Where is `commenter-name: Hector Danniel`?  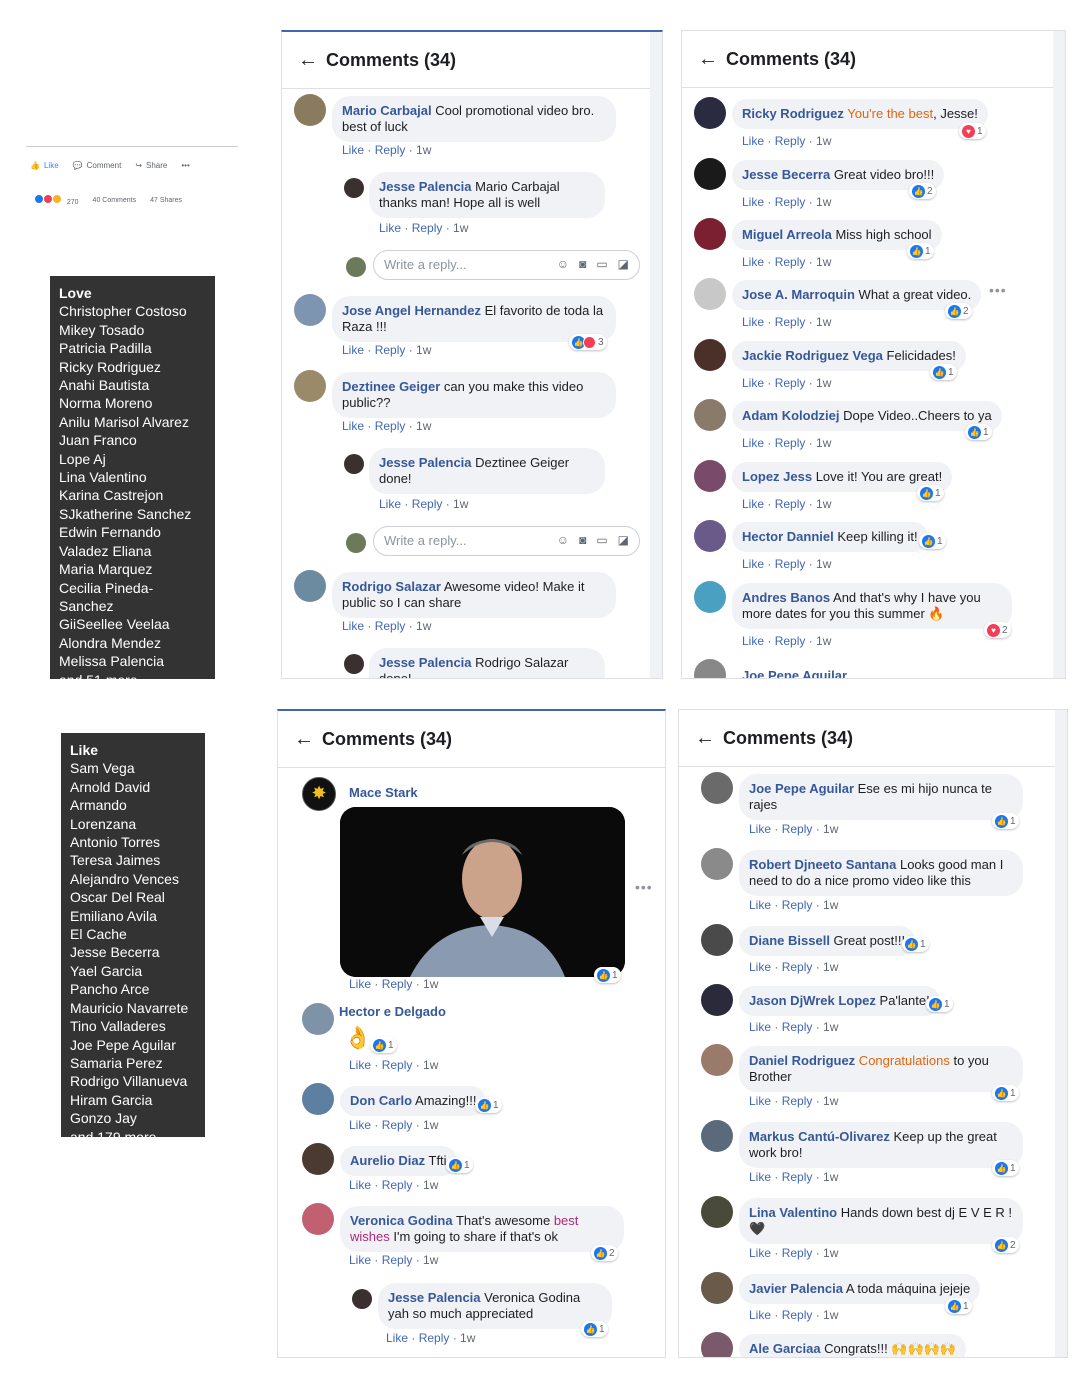
commenter-name: Hector Danniel is located at coordinates (788, 536).